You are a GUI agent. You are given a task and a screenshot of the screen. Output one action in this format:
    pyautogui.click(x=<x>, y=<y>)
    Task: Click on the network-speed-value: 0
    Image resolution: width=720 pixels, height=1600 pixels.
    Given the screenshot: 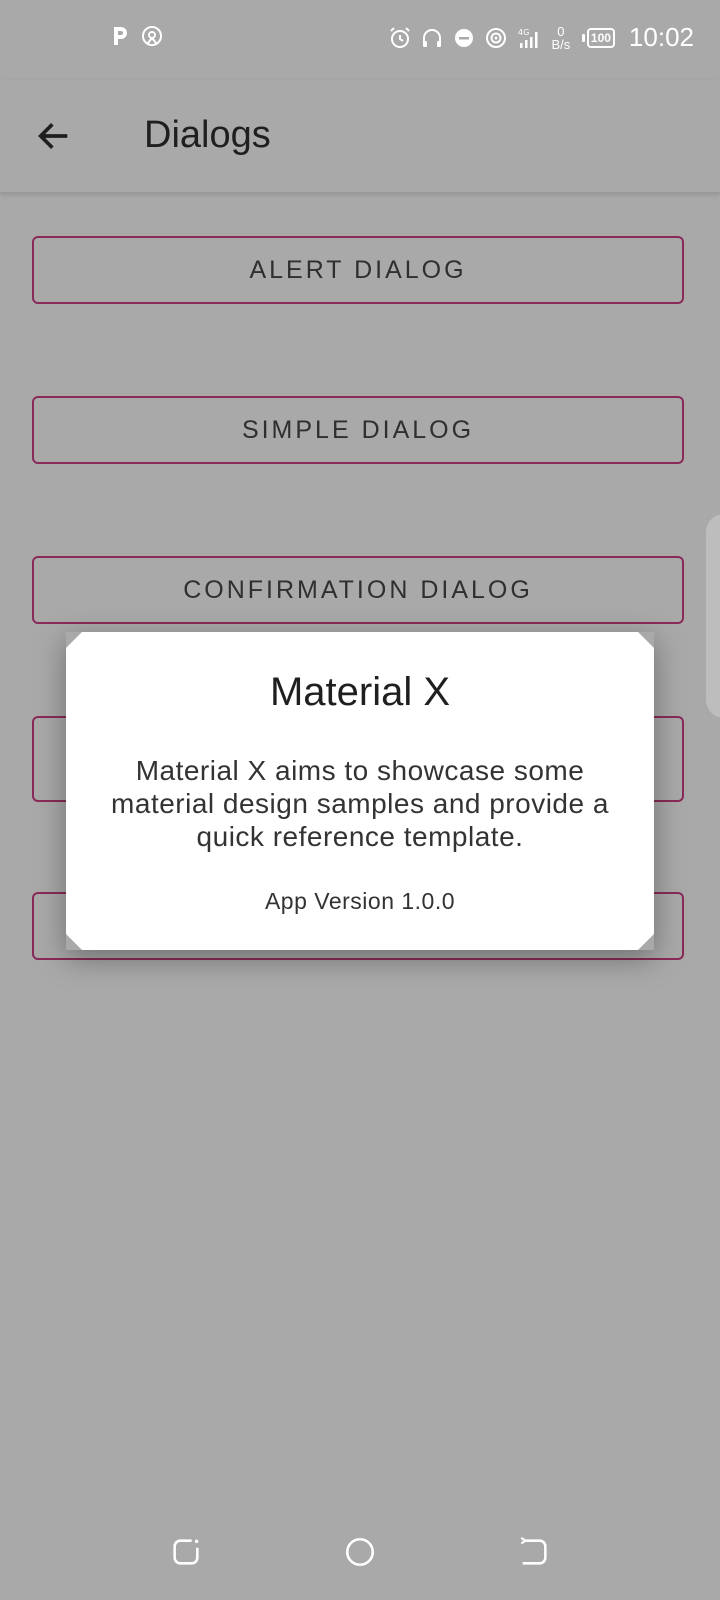 What is the action you would take?
    pyautogui.click(x=561, y=31)
    